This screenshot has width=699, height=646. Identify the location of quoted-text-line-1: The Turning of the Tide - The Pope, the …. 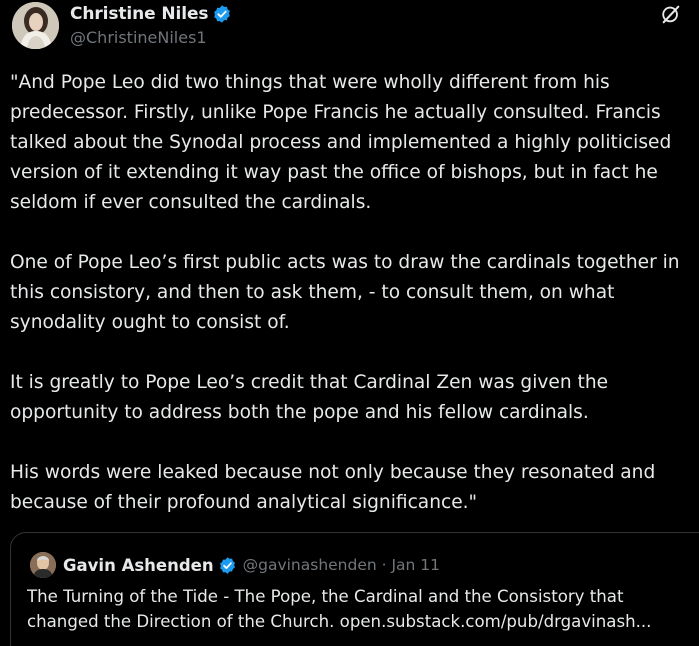
(325, 596).